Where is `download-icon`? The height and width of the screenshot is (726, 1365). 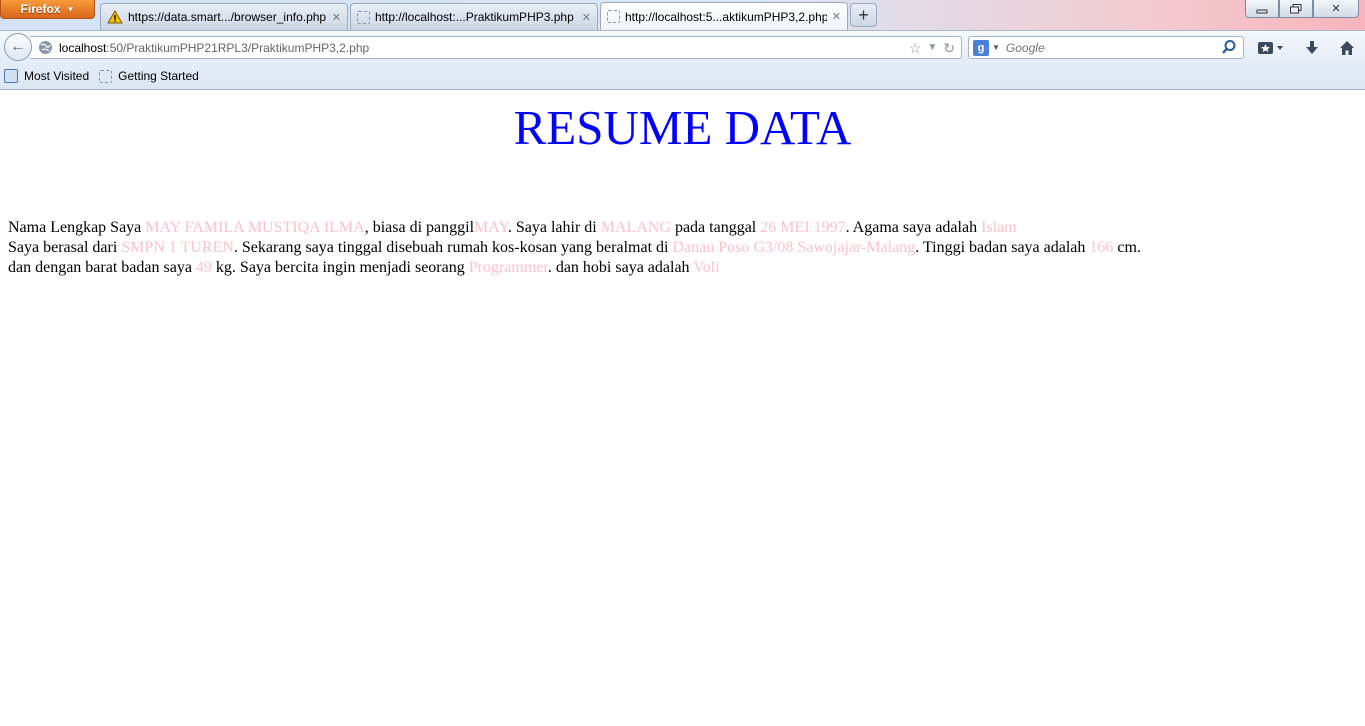 download-icon is located at coordinates (1312, 47).